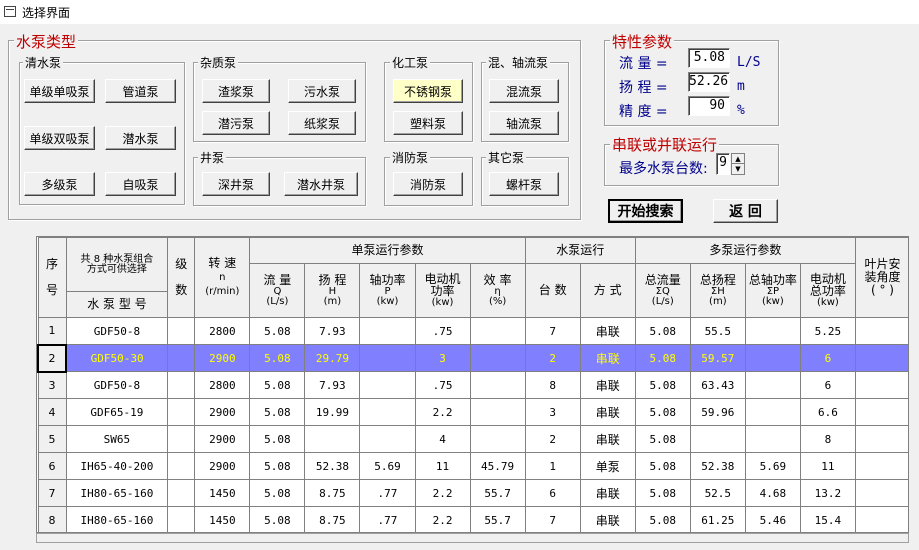  I want to click on cell-model: SW65, so click(117, 439).